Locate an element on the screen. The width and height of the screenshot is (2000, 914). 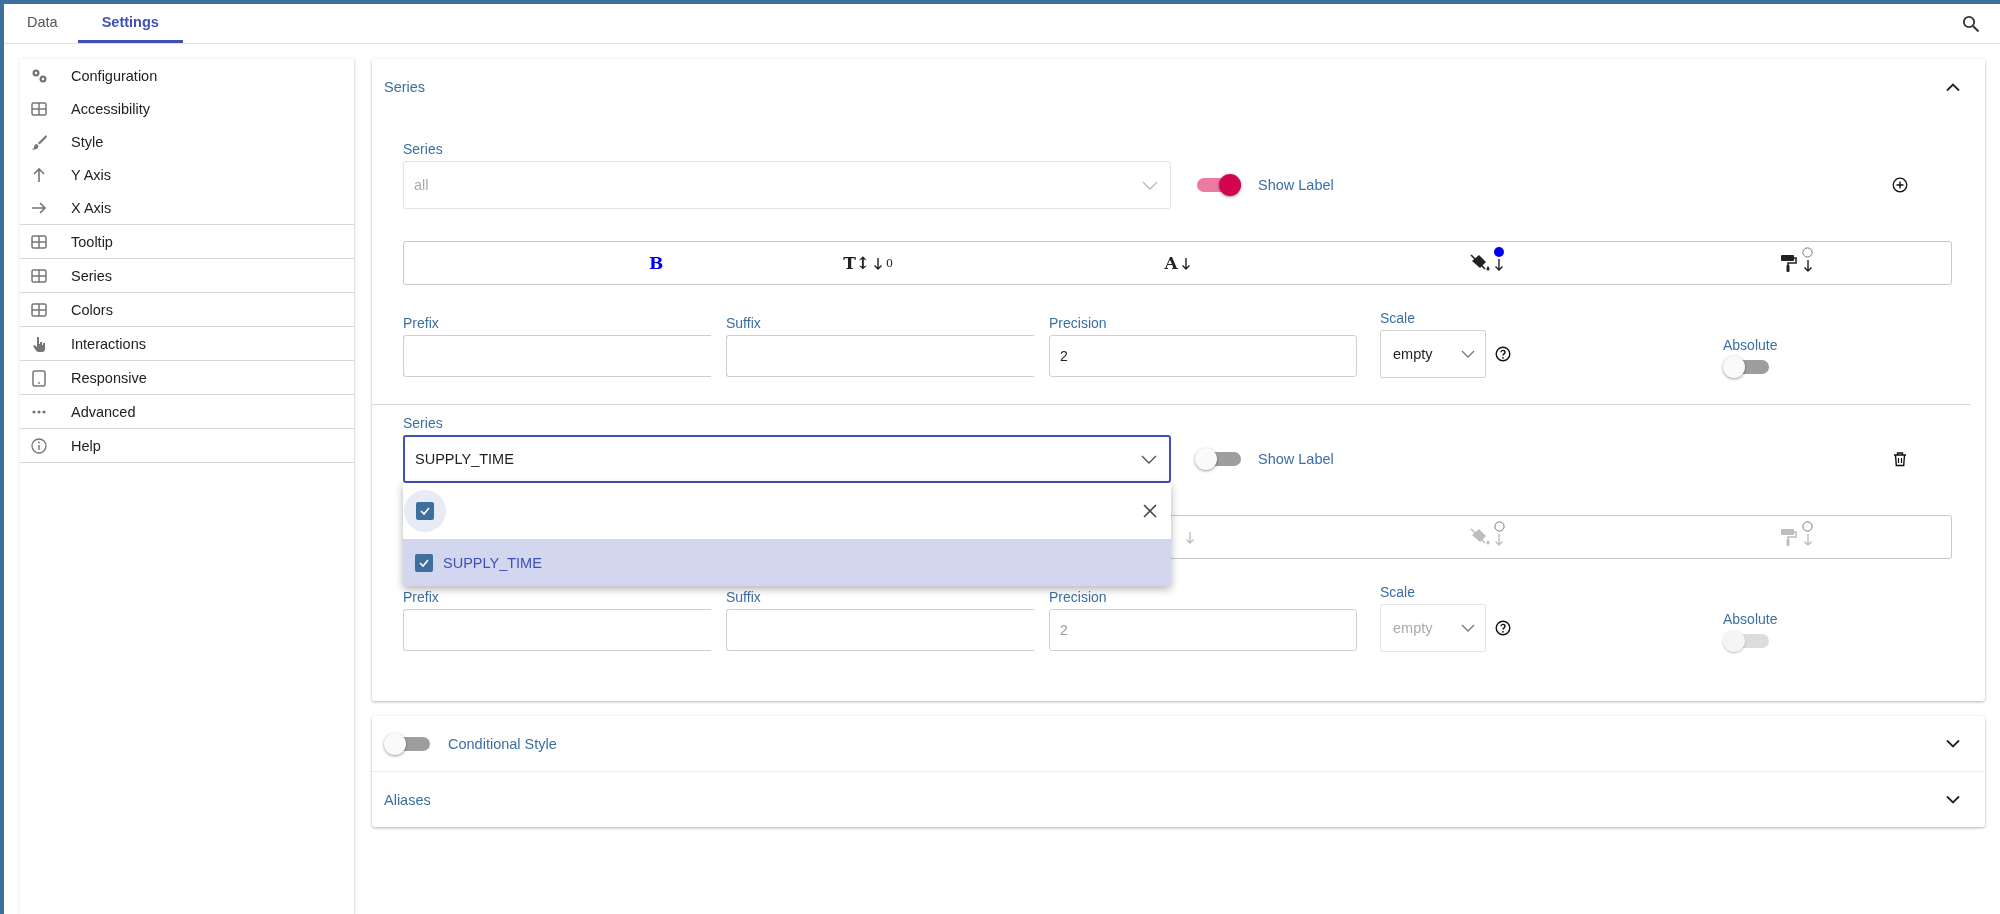
add-circle-icon is located at coordinates (1900, 185).